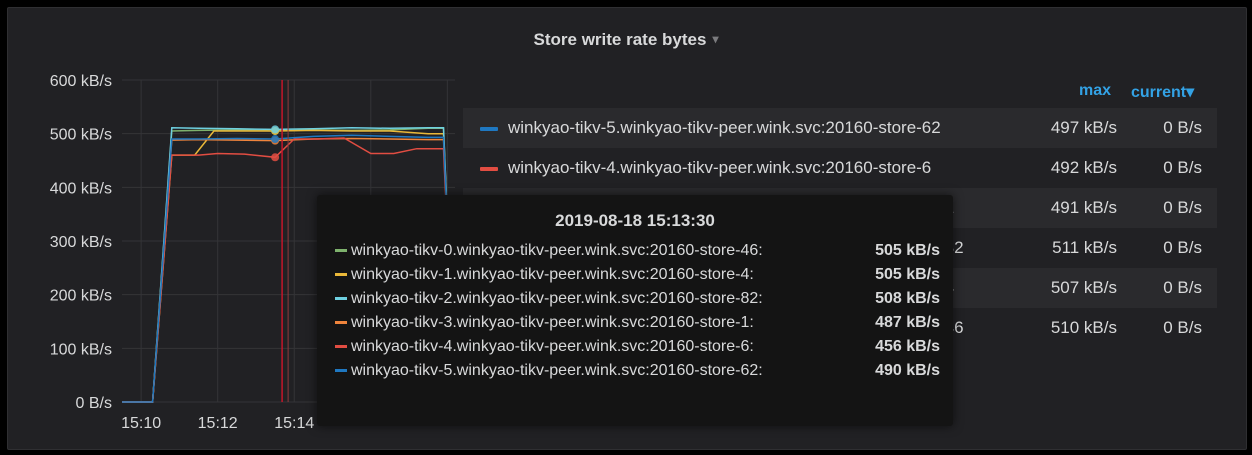 The height and width of the screenshot is (455, 1252). What do you see at coordinates (1095, 91) in the screenshot?
I see `legend-header-max: max` at bounding box center [1095, 91].